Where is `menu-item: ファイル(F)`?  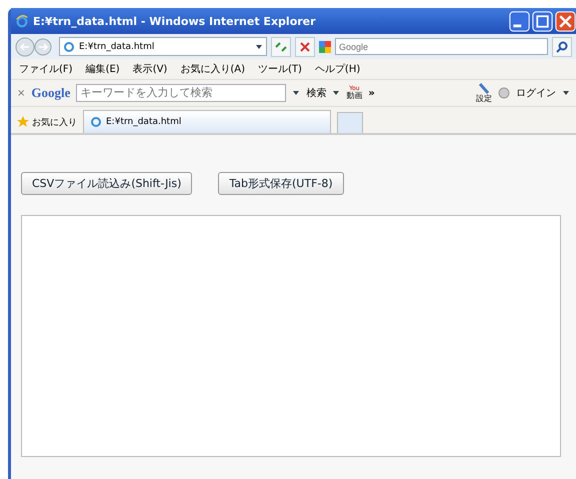
menu-item: ファイル(F) is located at coordinates (46, 69).